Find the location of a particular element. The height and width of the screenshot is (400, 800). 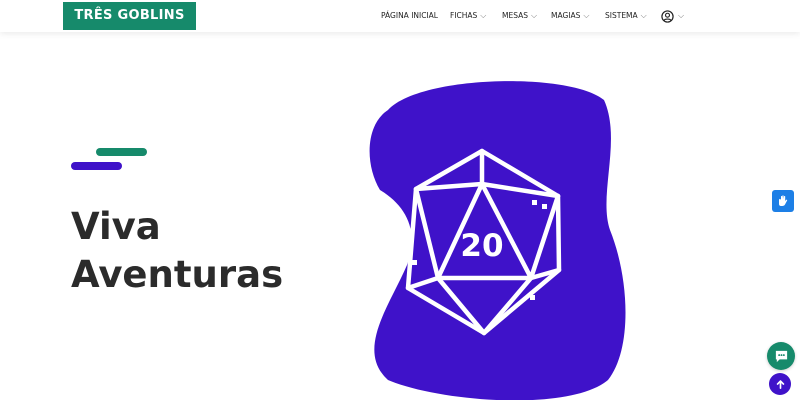

chat-button is located at coordinates (781, 356).